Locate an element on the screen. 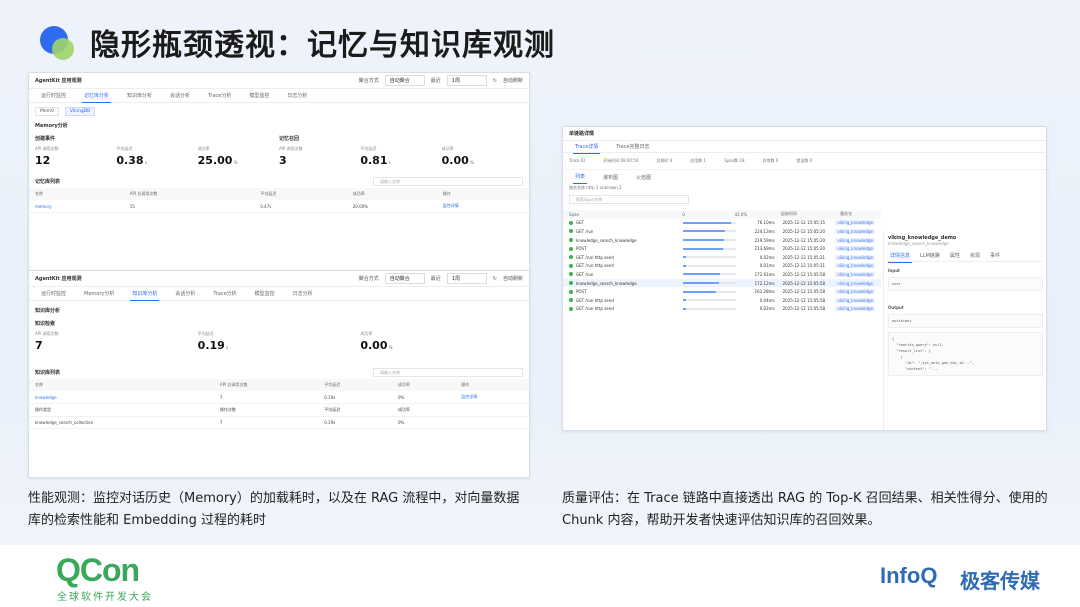  tab-1: Memory分析 is located at coordinates (99, 293).